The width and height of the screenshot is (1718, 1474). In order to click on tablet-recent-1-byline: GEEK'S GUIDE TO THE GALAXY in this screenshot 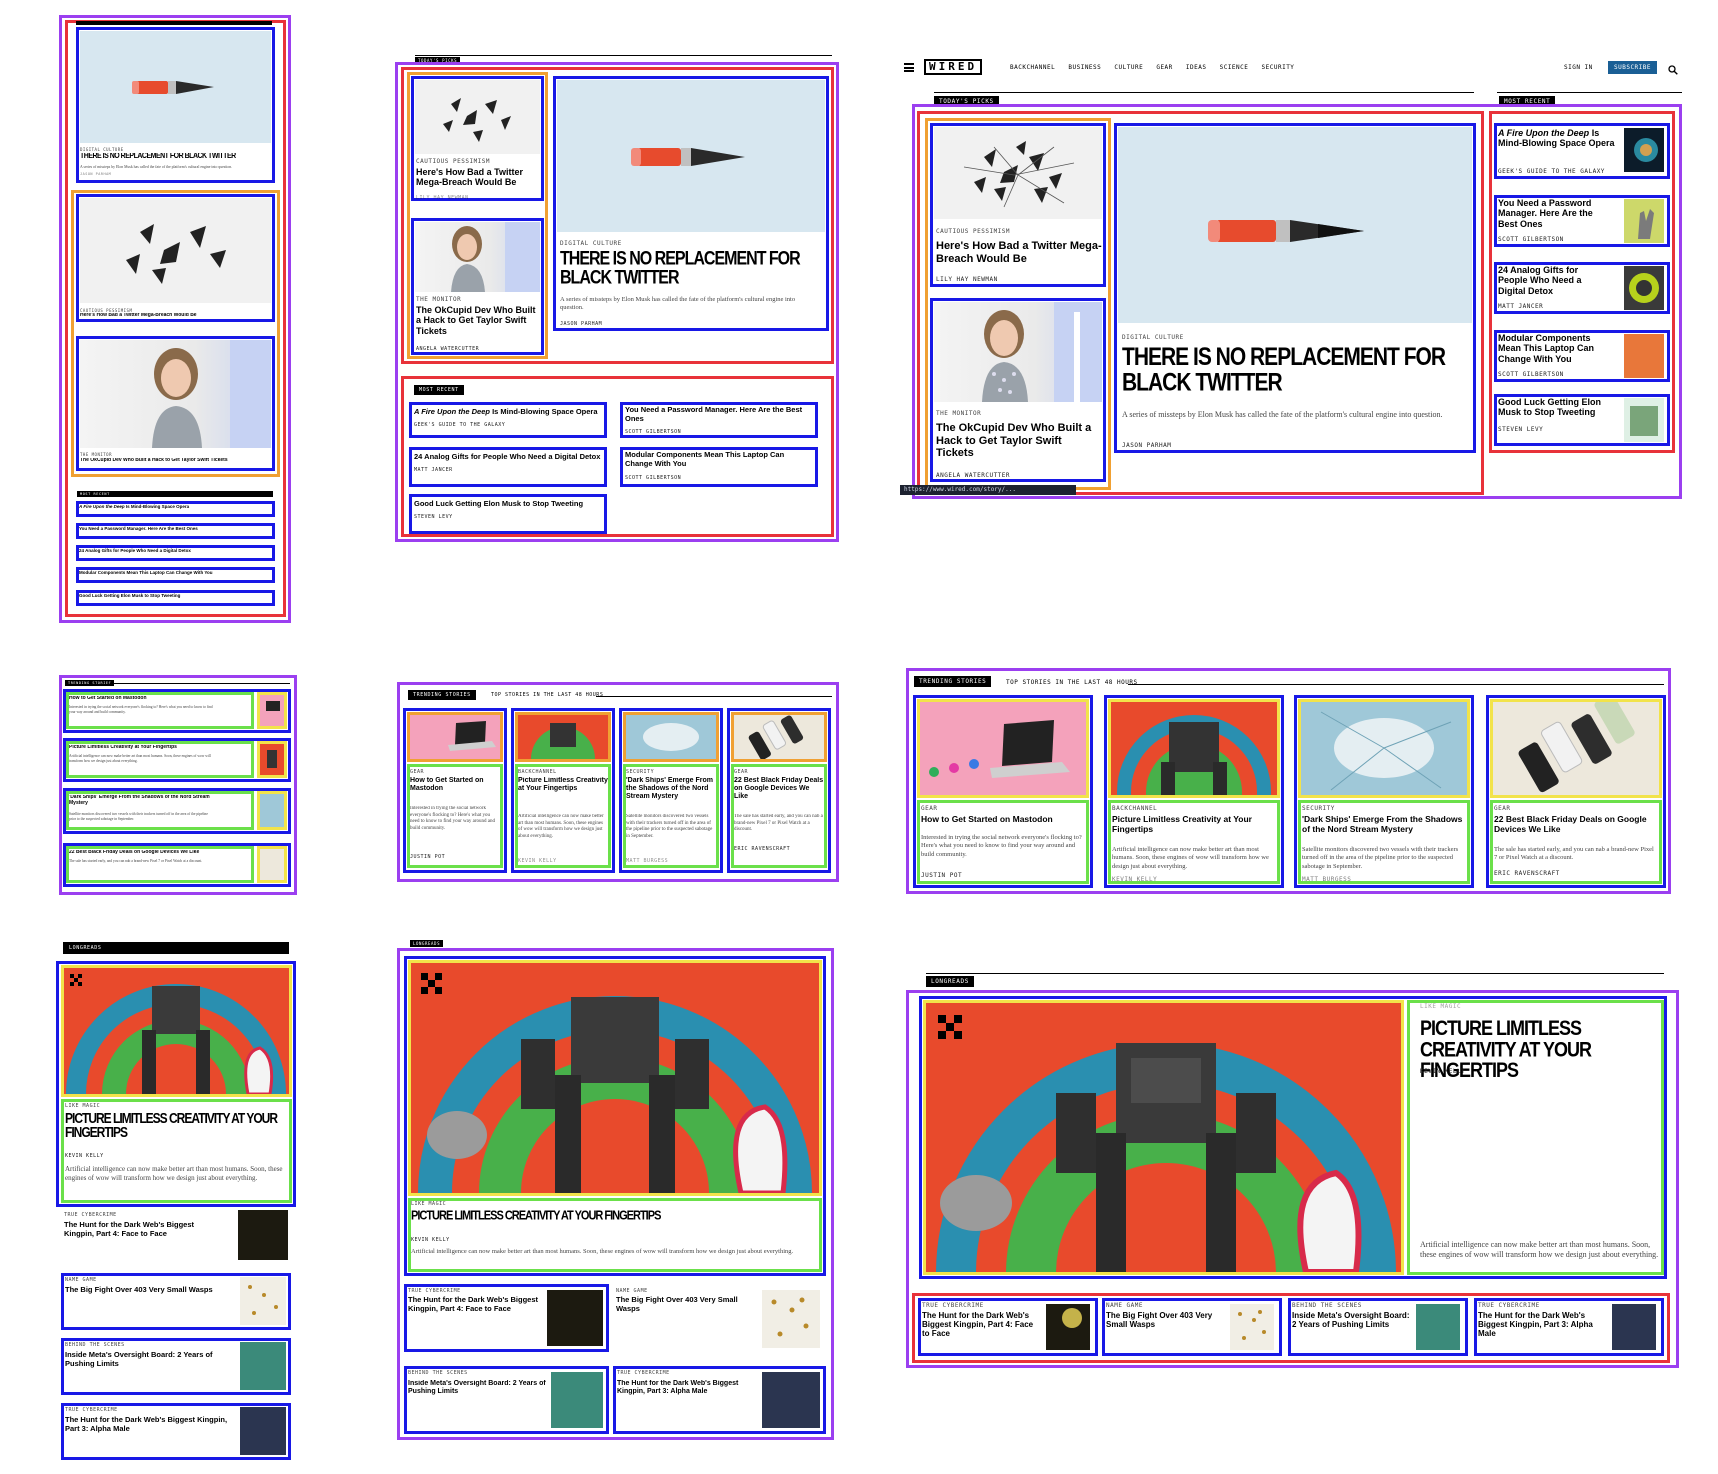, I will do `click(459, 425)`.